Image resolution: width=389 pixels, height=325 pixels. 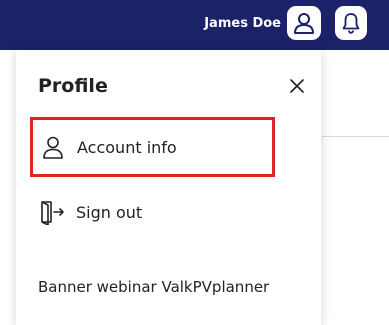 I want to click on account-button, so click(x=304, y=23).